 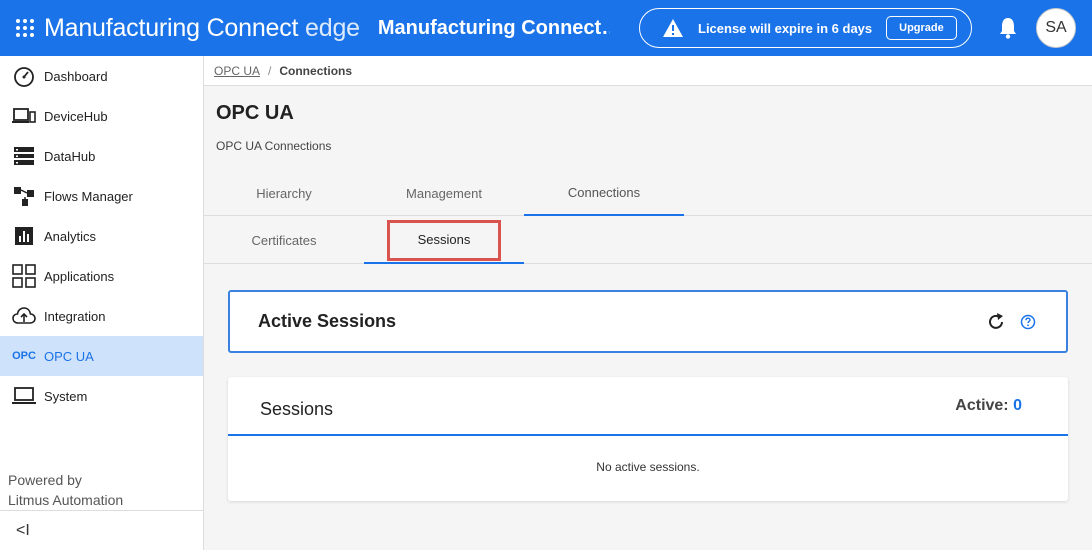 I want to click on license-text: License will expire in 6 days, so click(x=785, y=28).